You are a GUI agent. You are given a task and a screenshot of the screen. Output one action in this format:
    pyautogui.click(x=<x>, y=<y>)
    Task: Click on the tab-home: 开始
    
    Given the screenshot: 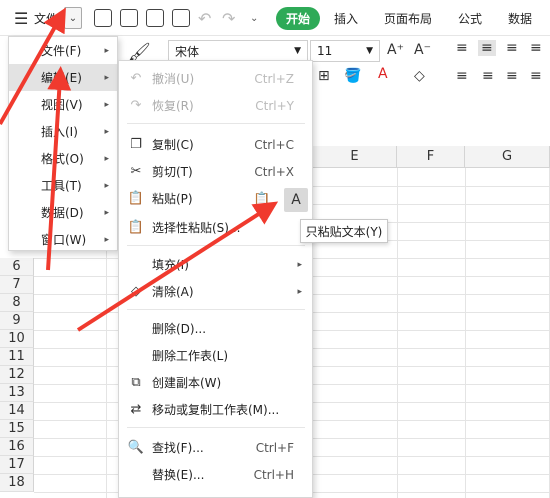 What is the action you would take?
    pyautogui.click(x=298, y=18)
    